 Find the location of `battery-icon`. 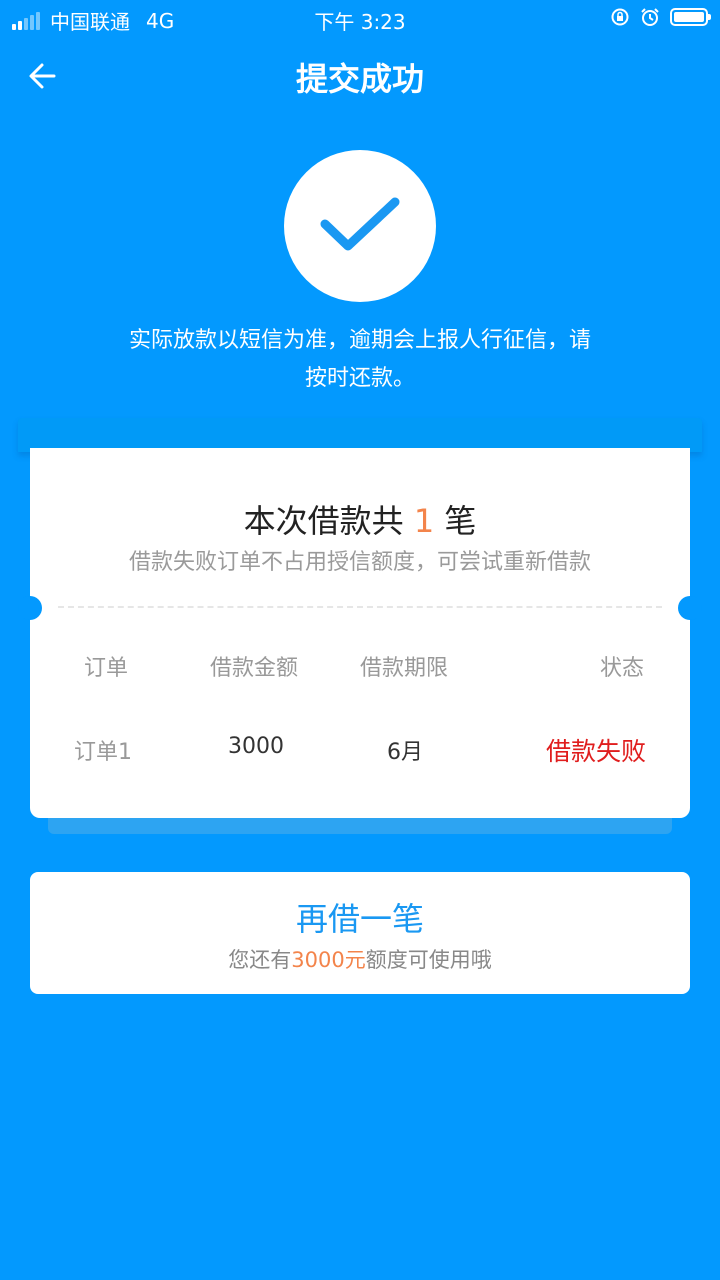

battery-icon is located at coordinates (690, 17).